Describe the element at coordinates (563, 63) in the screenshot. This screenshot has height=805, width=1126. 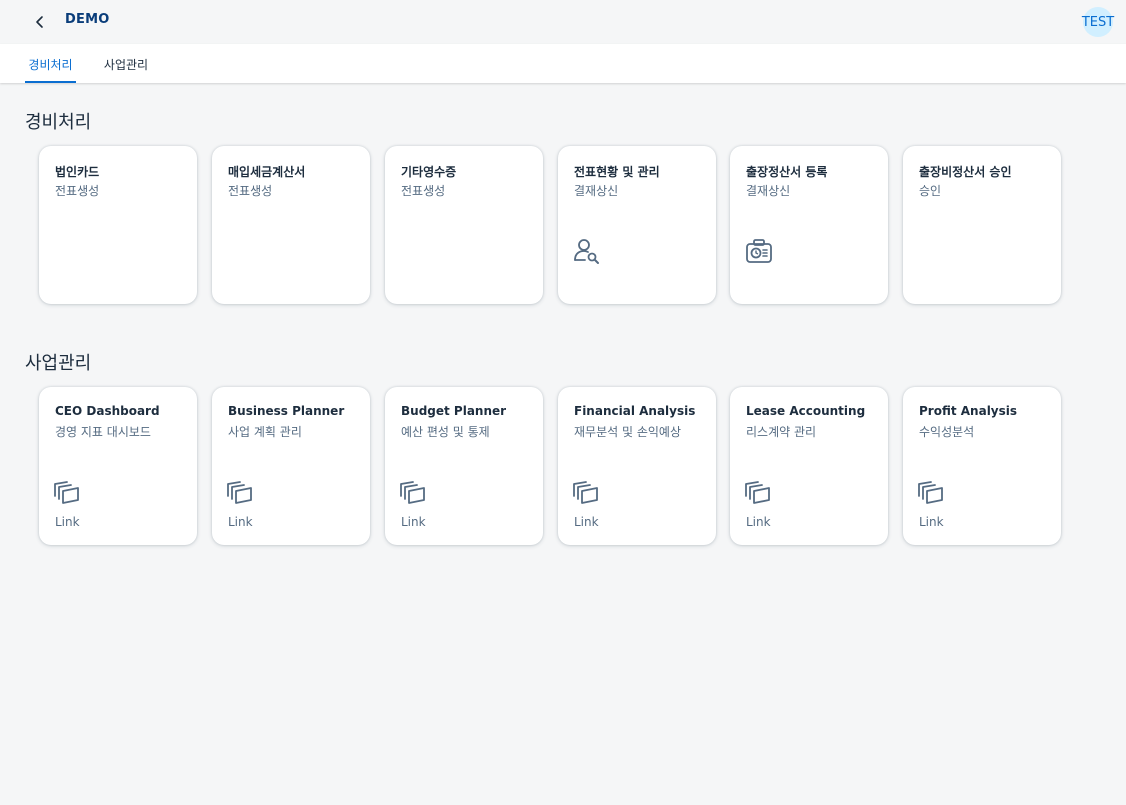
I see `tab-bar: 경비처리 사업관리` at that location.